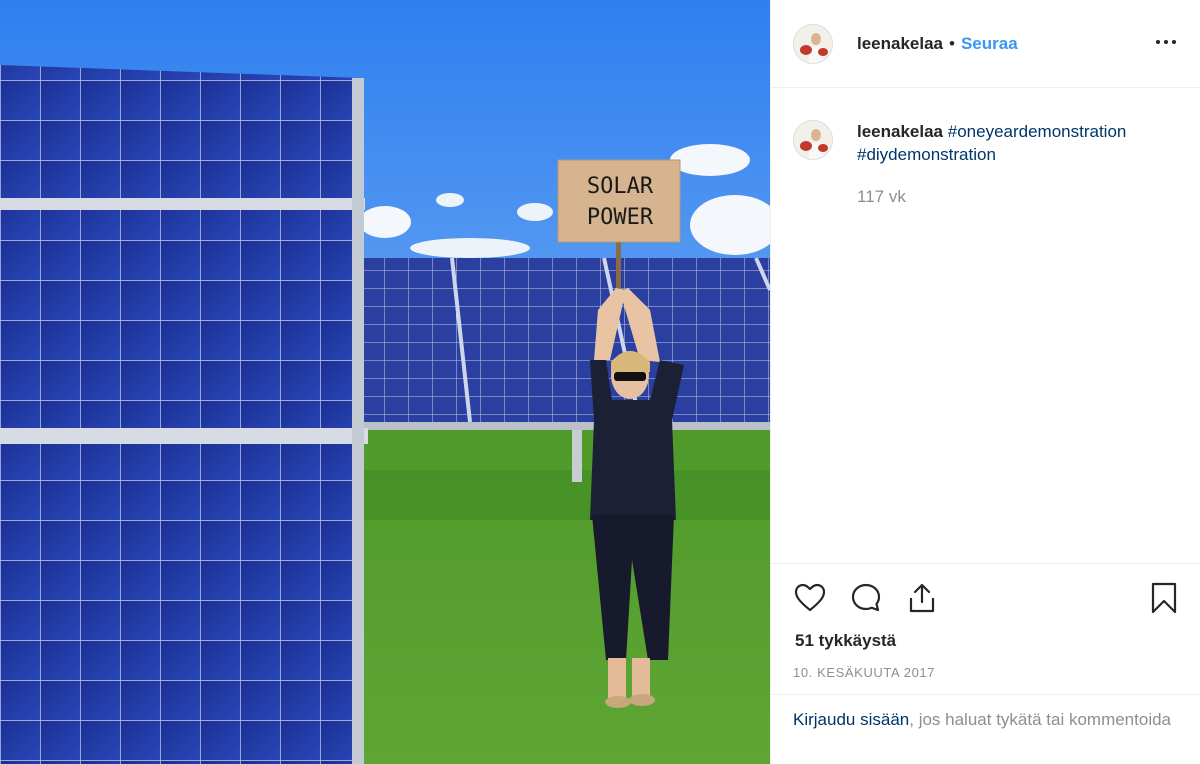 Image resolution: width=1200 pixels, height=764 pixels. What do you see at coordinates (900, 131) in the screenshot?
I see `caption-username: leenakelaa` at bounding box center [900, 131].